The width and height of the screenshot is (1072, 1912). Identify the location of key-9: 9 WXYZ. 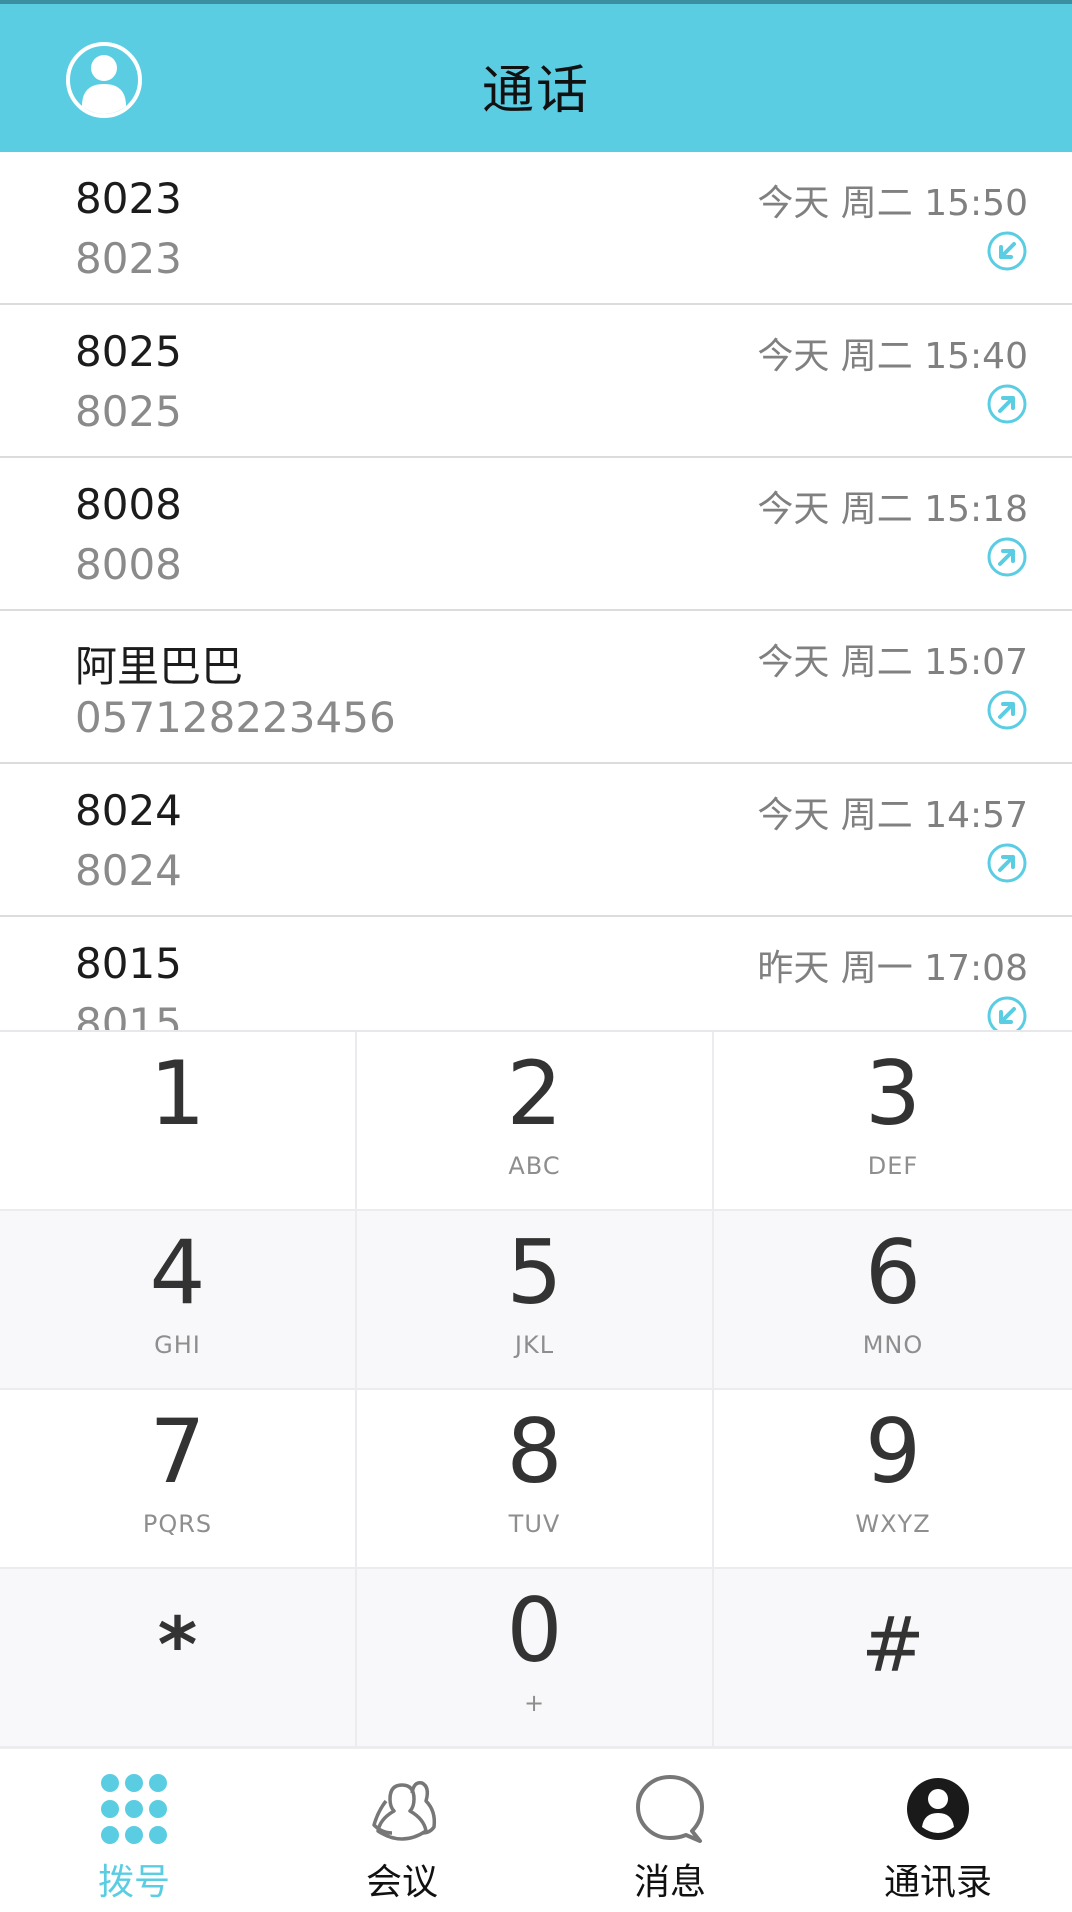
(893, 1479).